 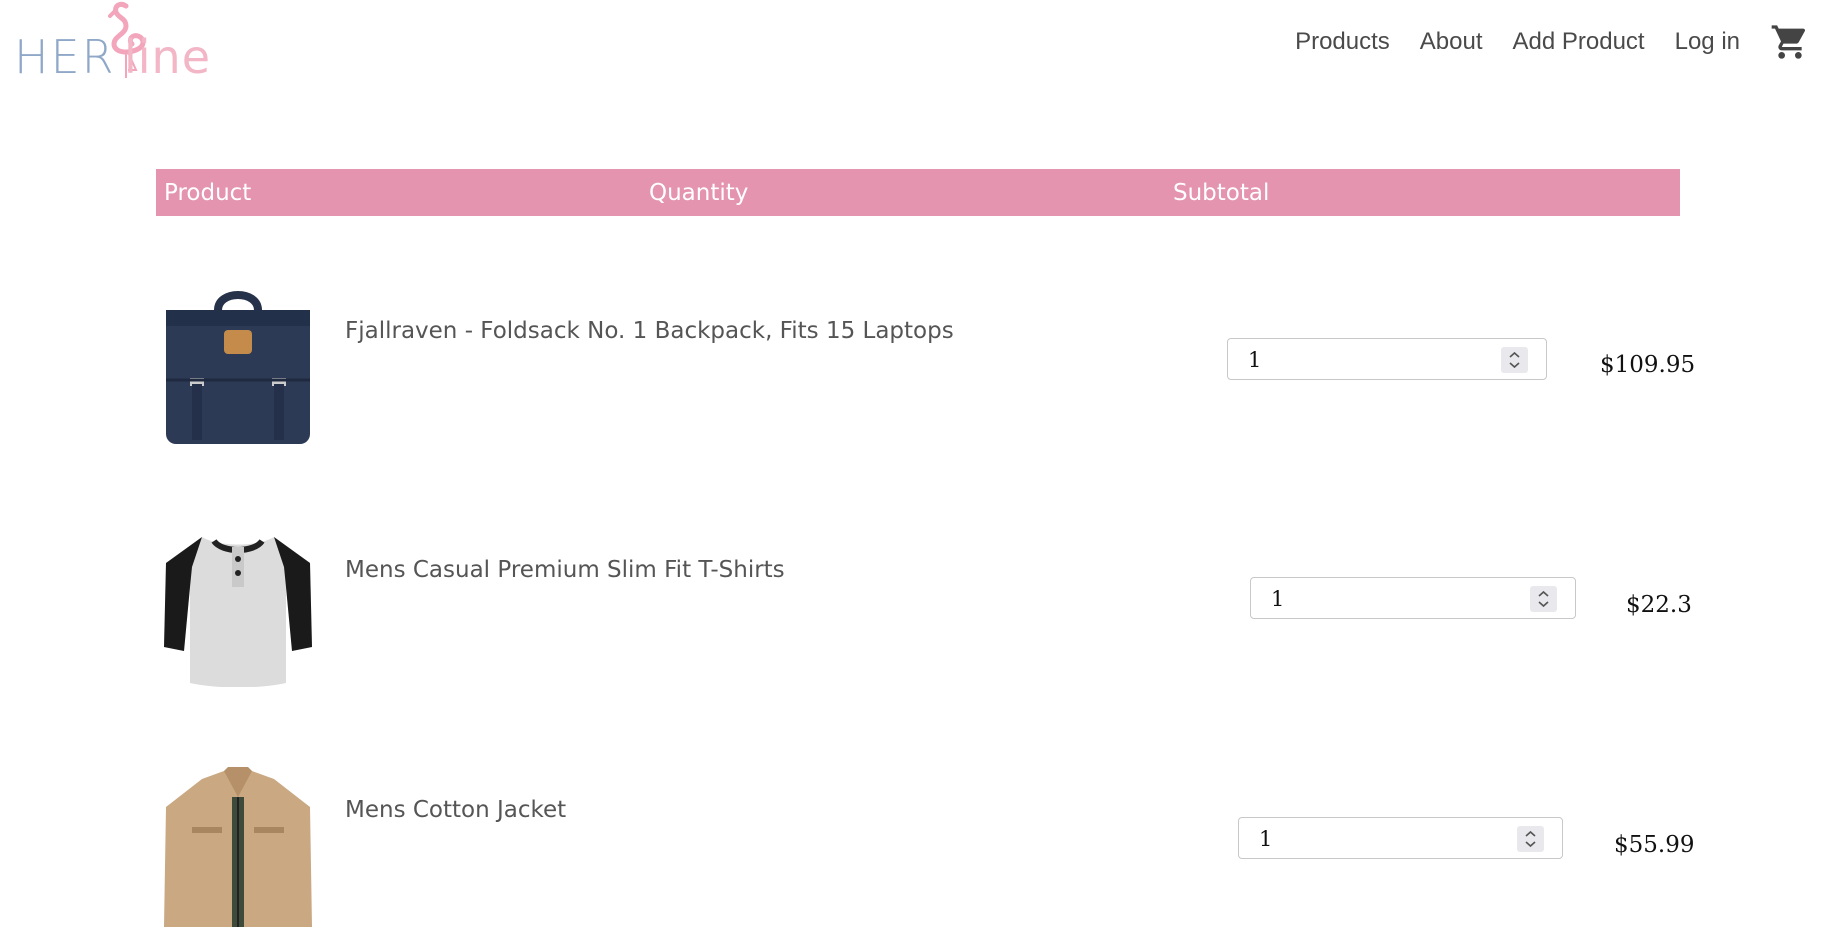 I want to click on nav-links: Products About Add Product Log in, so click(x=1550, y=42).